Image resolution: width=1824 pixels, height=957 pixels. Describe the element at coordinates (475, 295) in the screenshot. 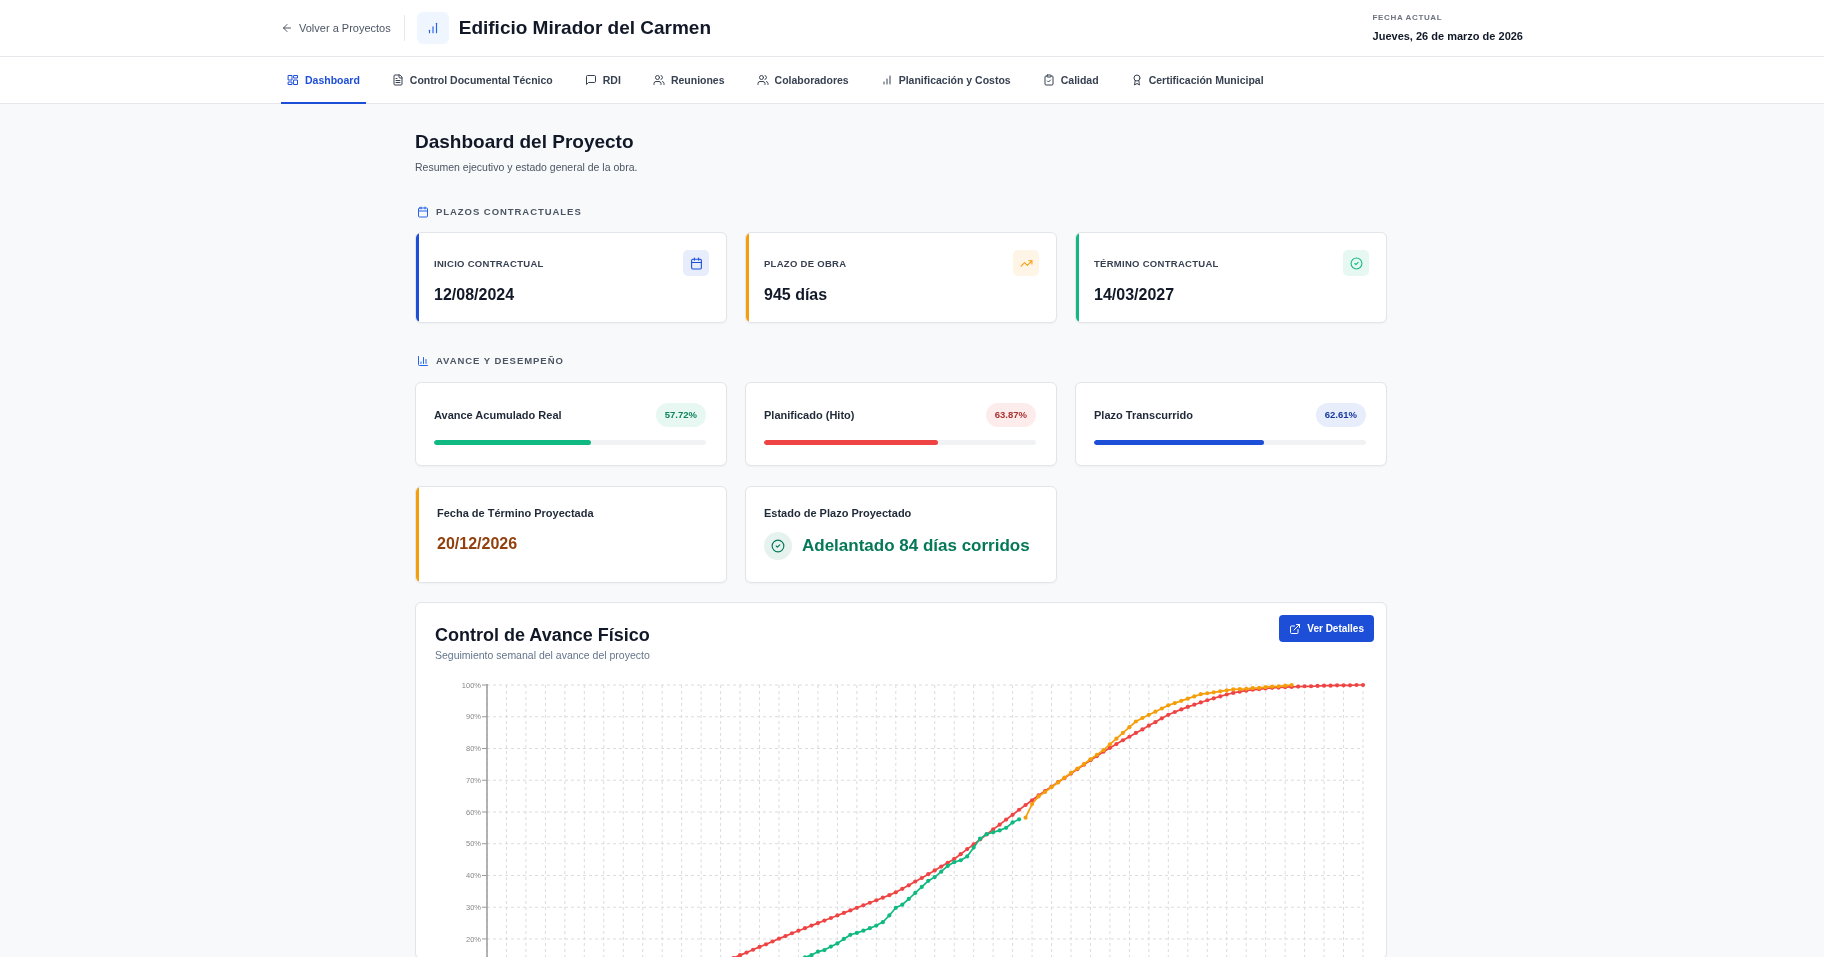

I see `term-value: 12/08/2024` at that location.